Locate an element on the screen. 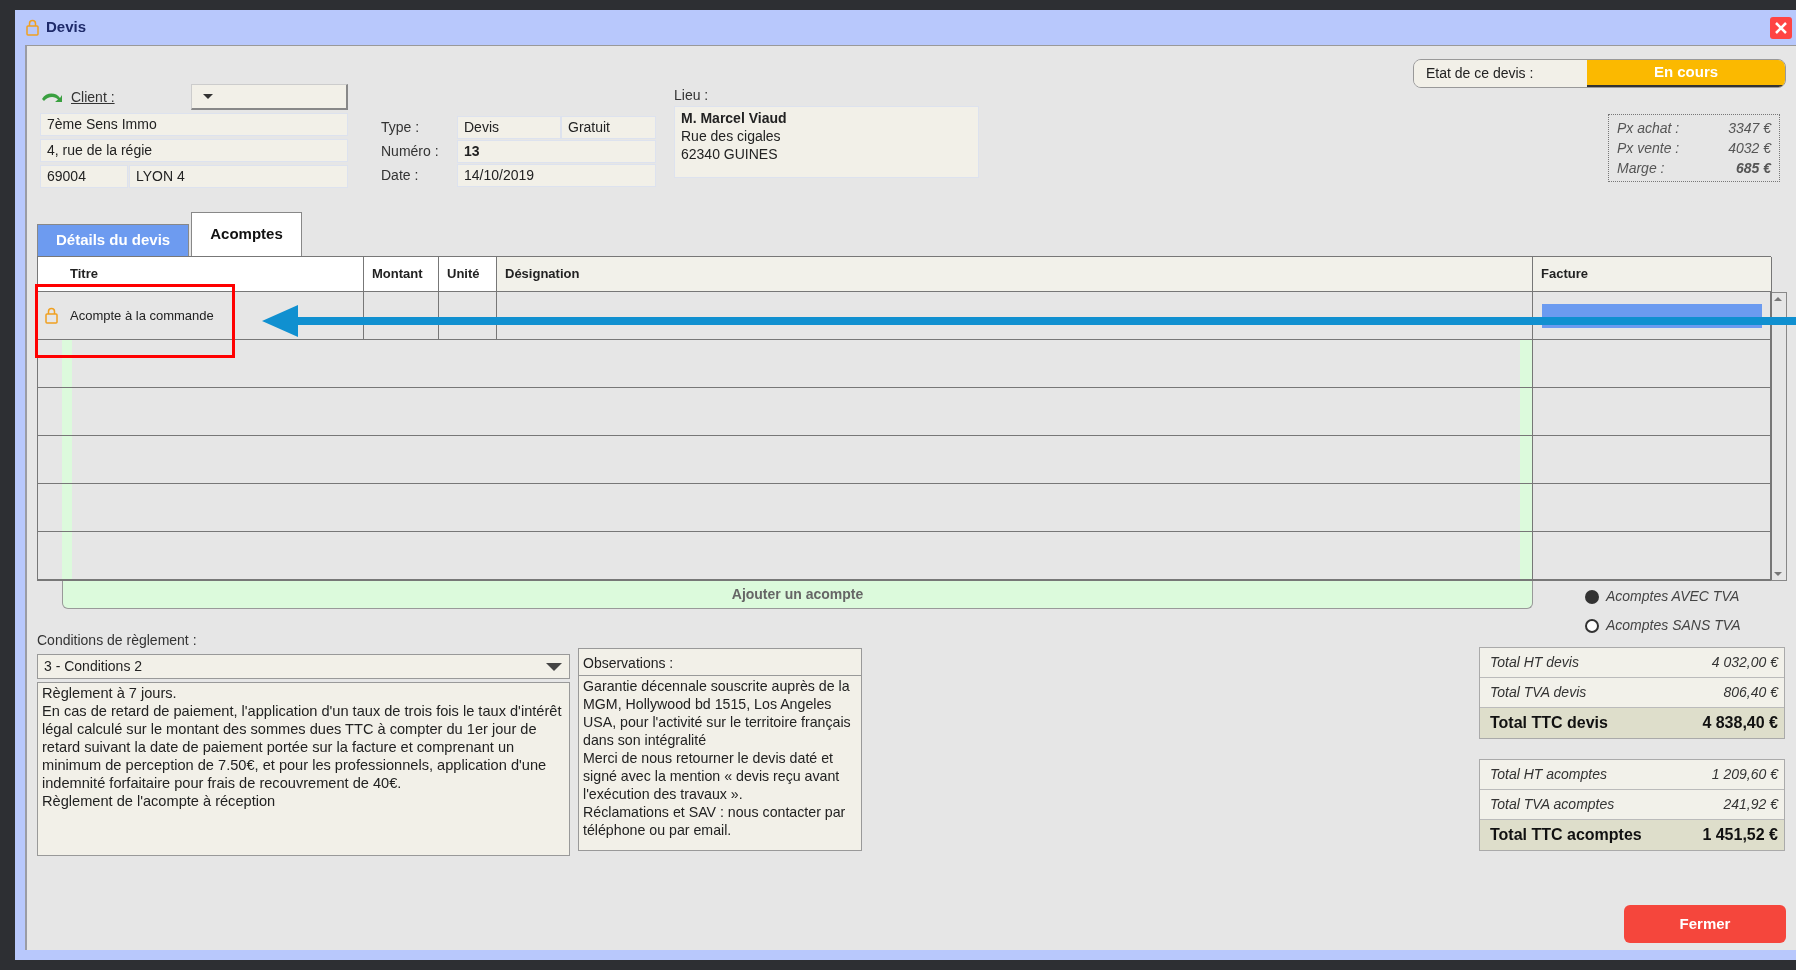  close-icon is located at coordinates (1781, 27).